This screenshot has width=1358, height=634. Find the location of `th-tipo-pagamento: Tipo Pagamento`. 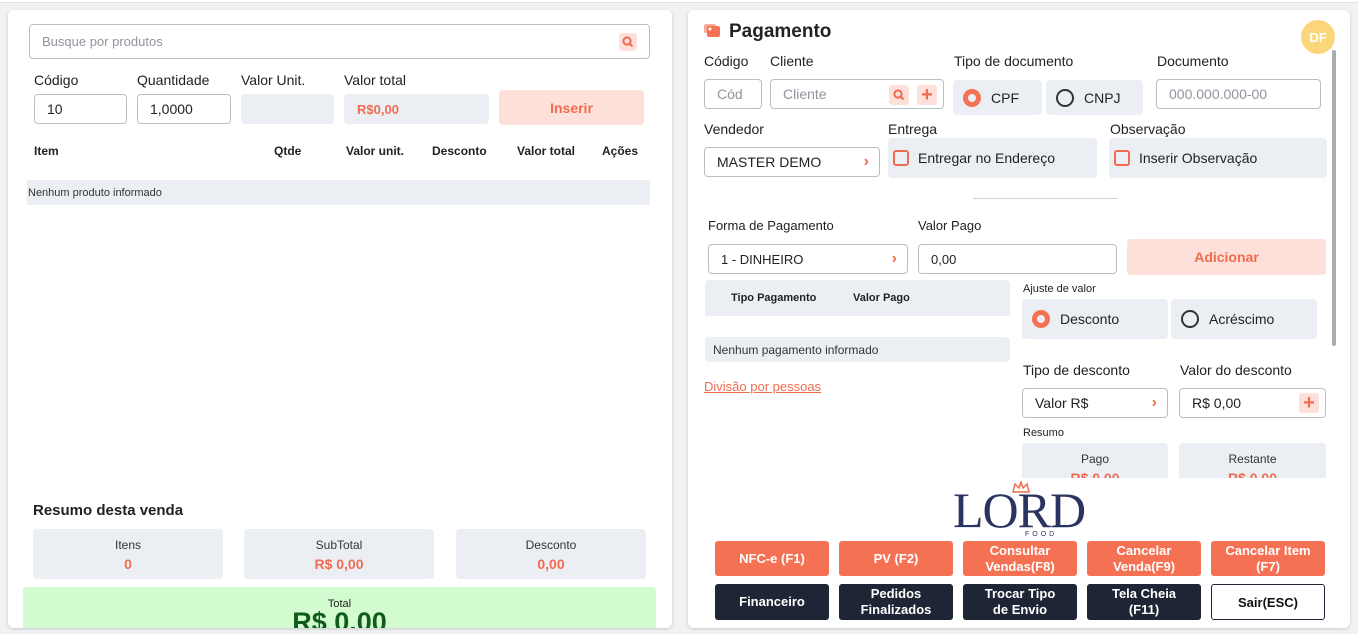

th-tipo-pagamento: Tipo Pagamento is located at coordinates (774, 298).